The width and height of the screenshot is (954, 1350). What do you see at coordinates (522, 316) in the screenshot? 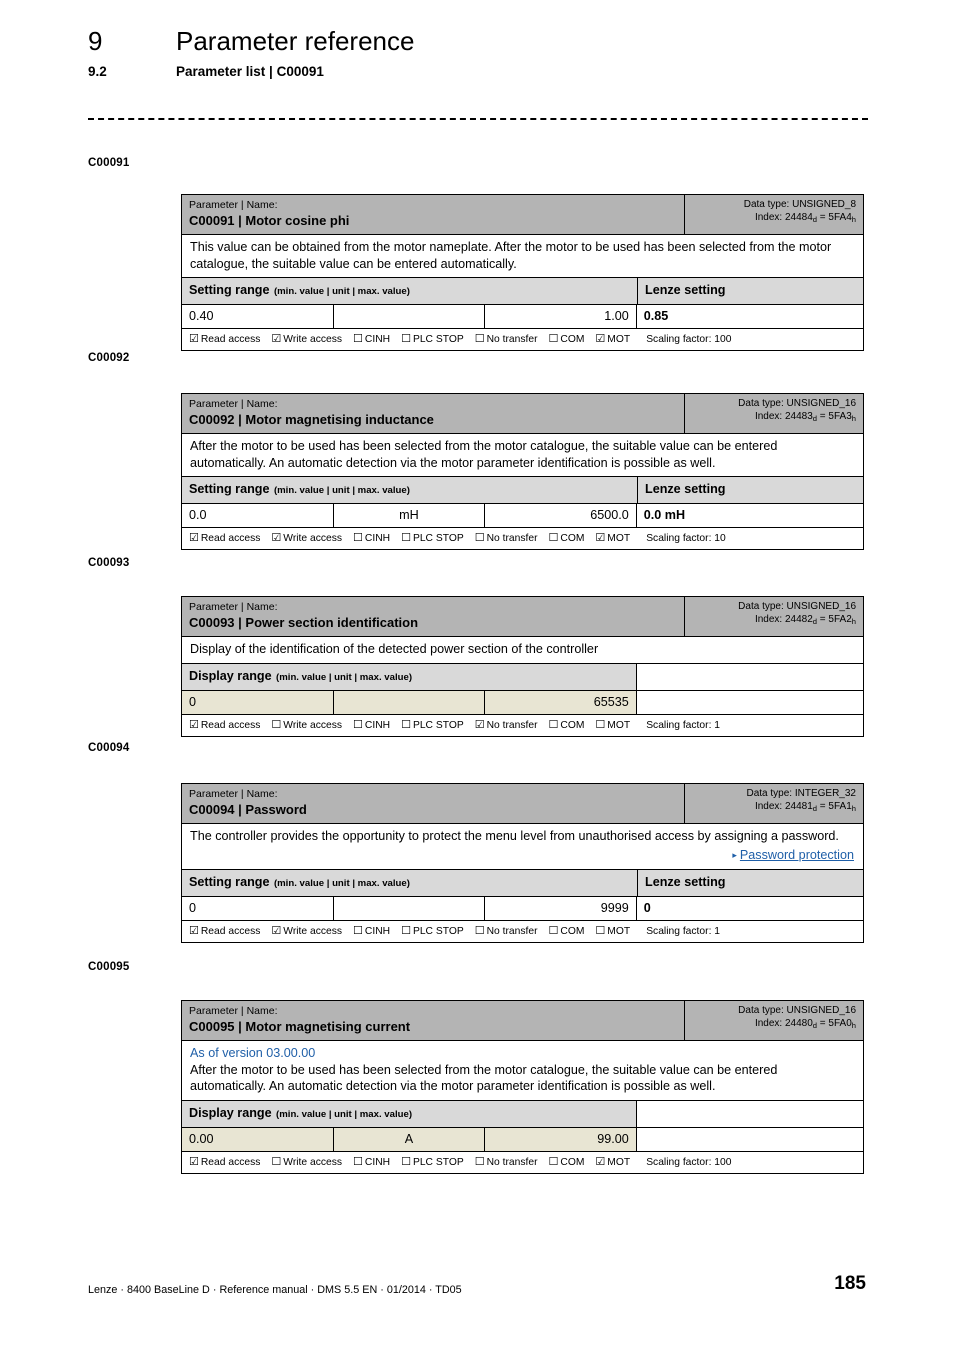
I see `range-values-row: 0.40 1.00 0.85` at bounding box center [522, 316].